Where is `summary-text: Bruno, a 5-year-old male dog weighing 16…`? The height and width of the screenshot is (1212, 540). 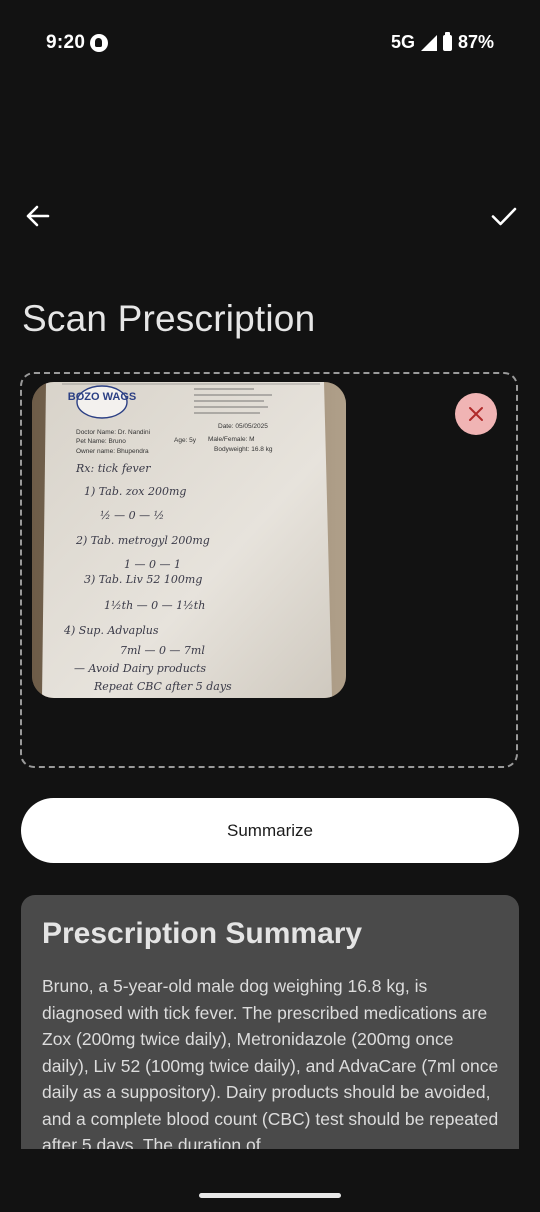
summary-text: Bruno, a 5-year-old male dog weighing 16… is located at coordinates (270, 1062).